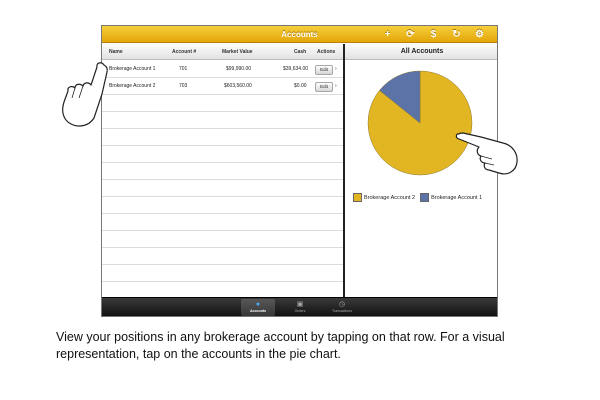 Image resolution: width=600 pixels, height=400 pixels. What do you see at coordinates (410, 34) in the screenshot?
I see `refresh-accounts-icon: ⟳` at bounding box center [410, 34].